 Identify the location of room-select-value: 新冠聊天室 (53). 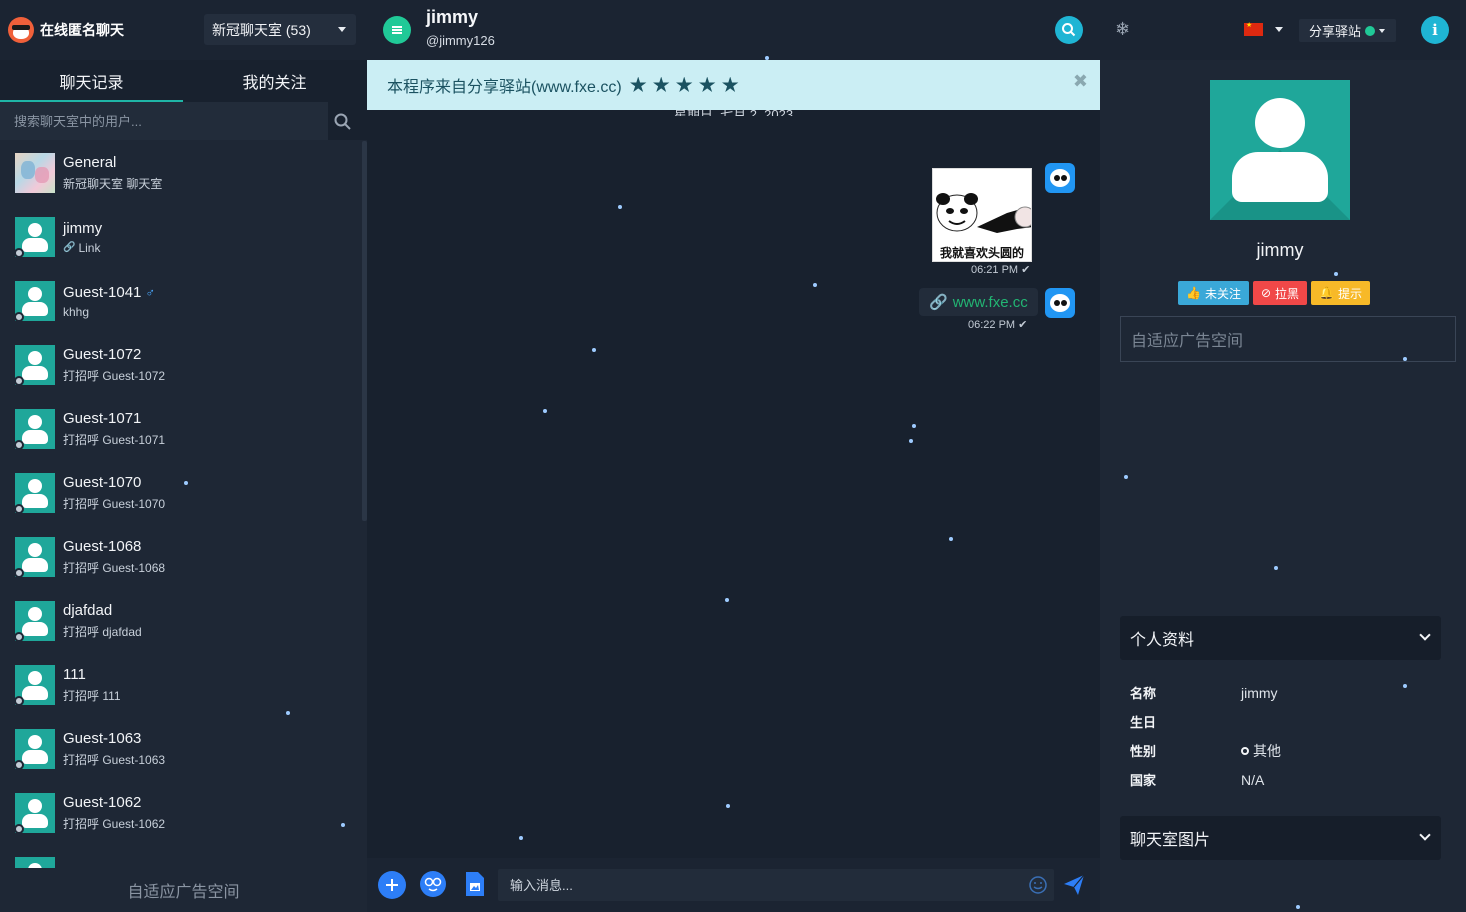
(261, 29).